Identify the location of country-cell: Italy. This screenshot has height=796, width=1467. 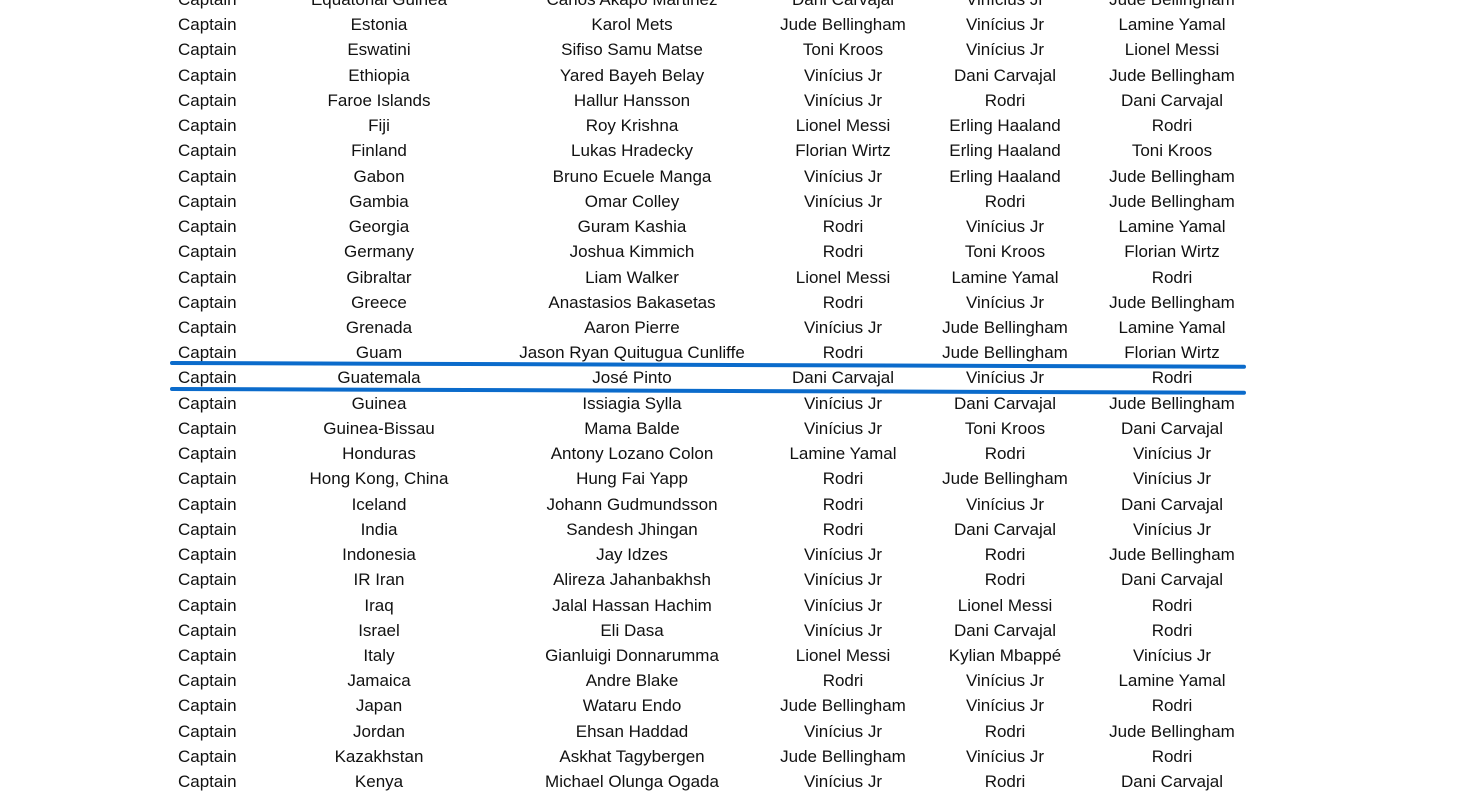
(379, 655).